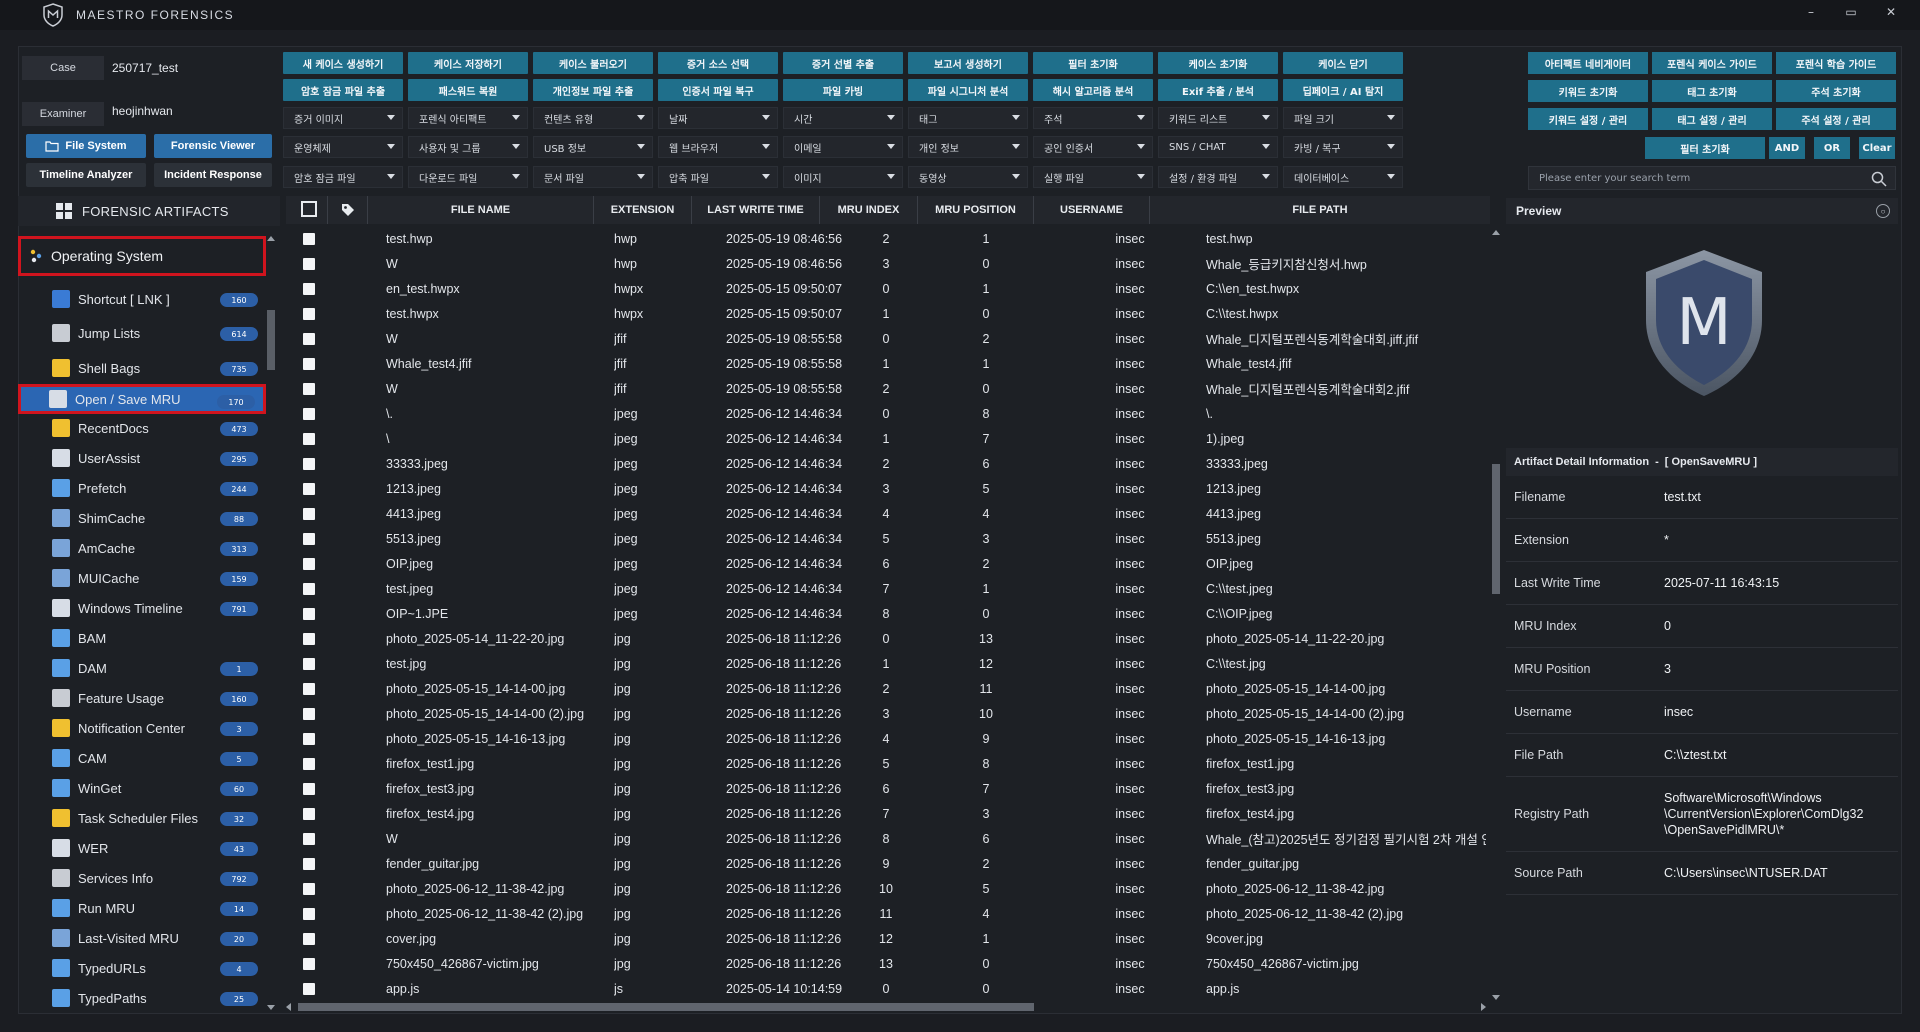  Describe the element at coordinates (142, 728) in the screenshot. I see `sidebar-item-notification-center: Notification Center 3` at that location.